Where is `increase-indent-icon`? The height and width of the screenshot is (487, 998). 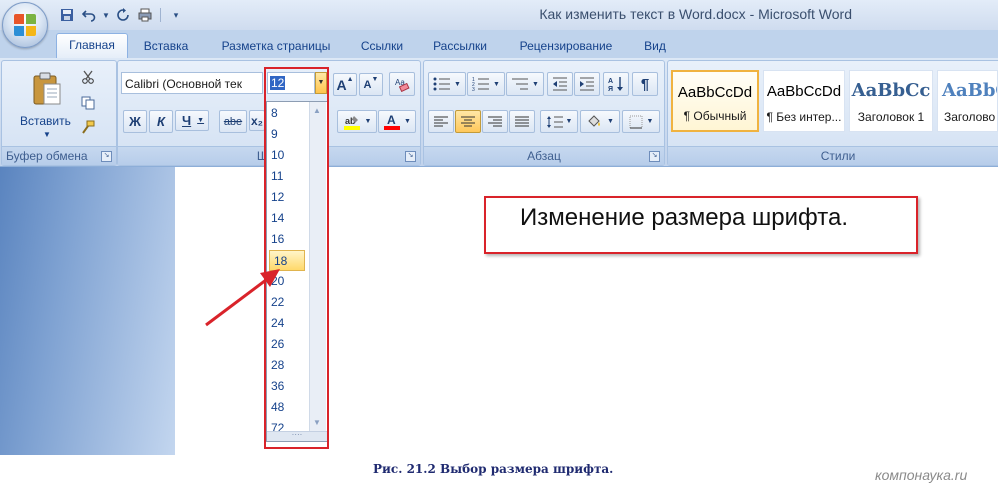
increase-indent-icon is located at coordinates (587, 84).